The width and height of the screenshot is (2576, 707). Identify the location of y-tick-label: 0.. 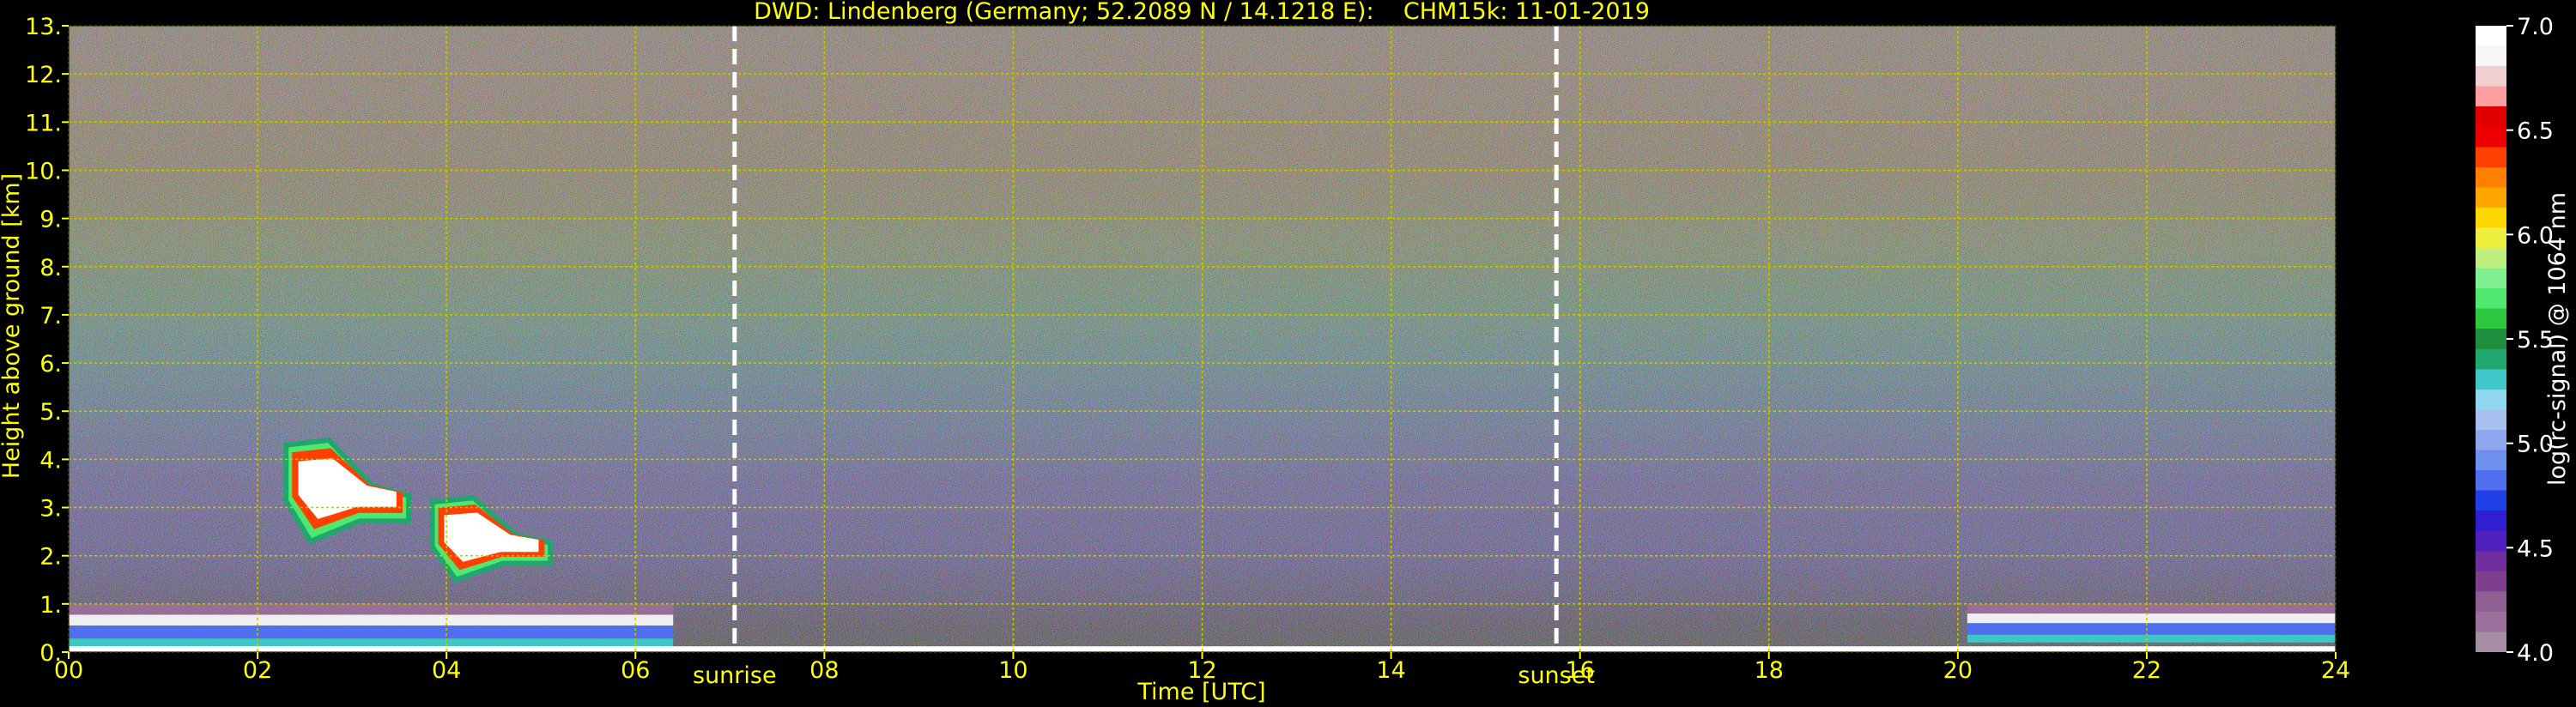
(50, 653).